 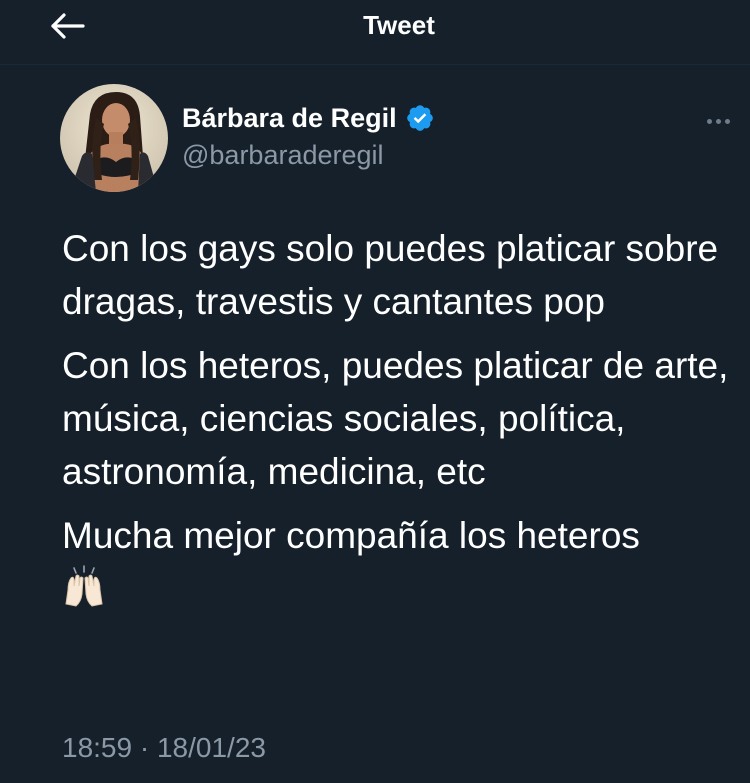 I want to click on header-divider, so click(x=375, y=64).